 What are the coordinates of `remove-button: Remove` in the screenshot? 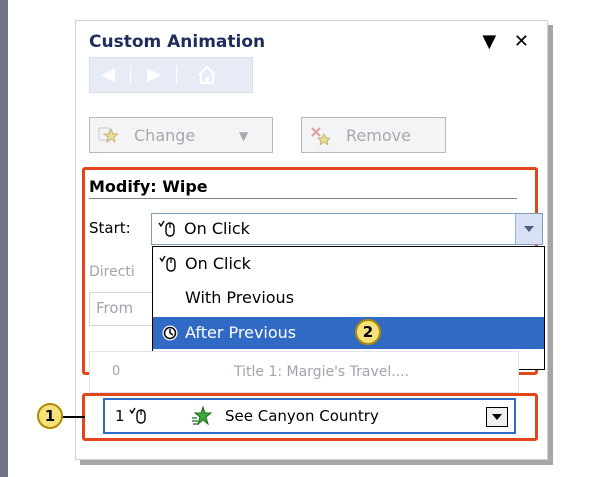 It's located at (373, 135).